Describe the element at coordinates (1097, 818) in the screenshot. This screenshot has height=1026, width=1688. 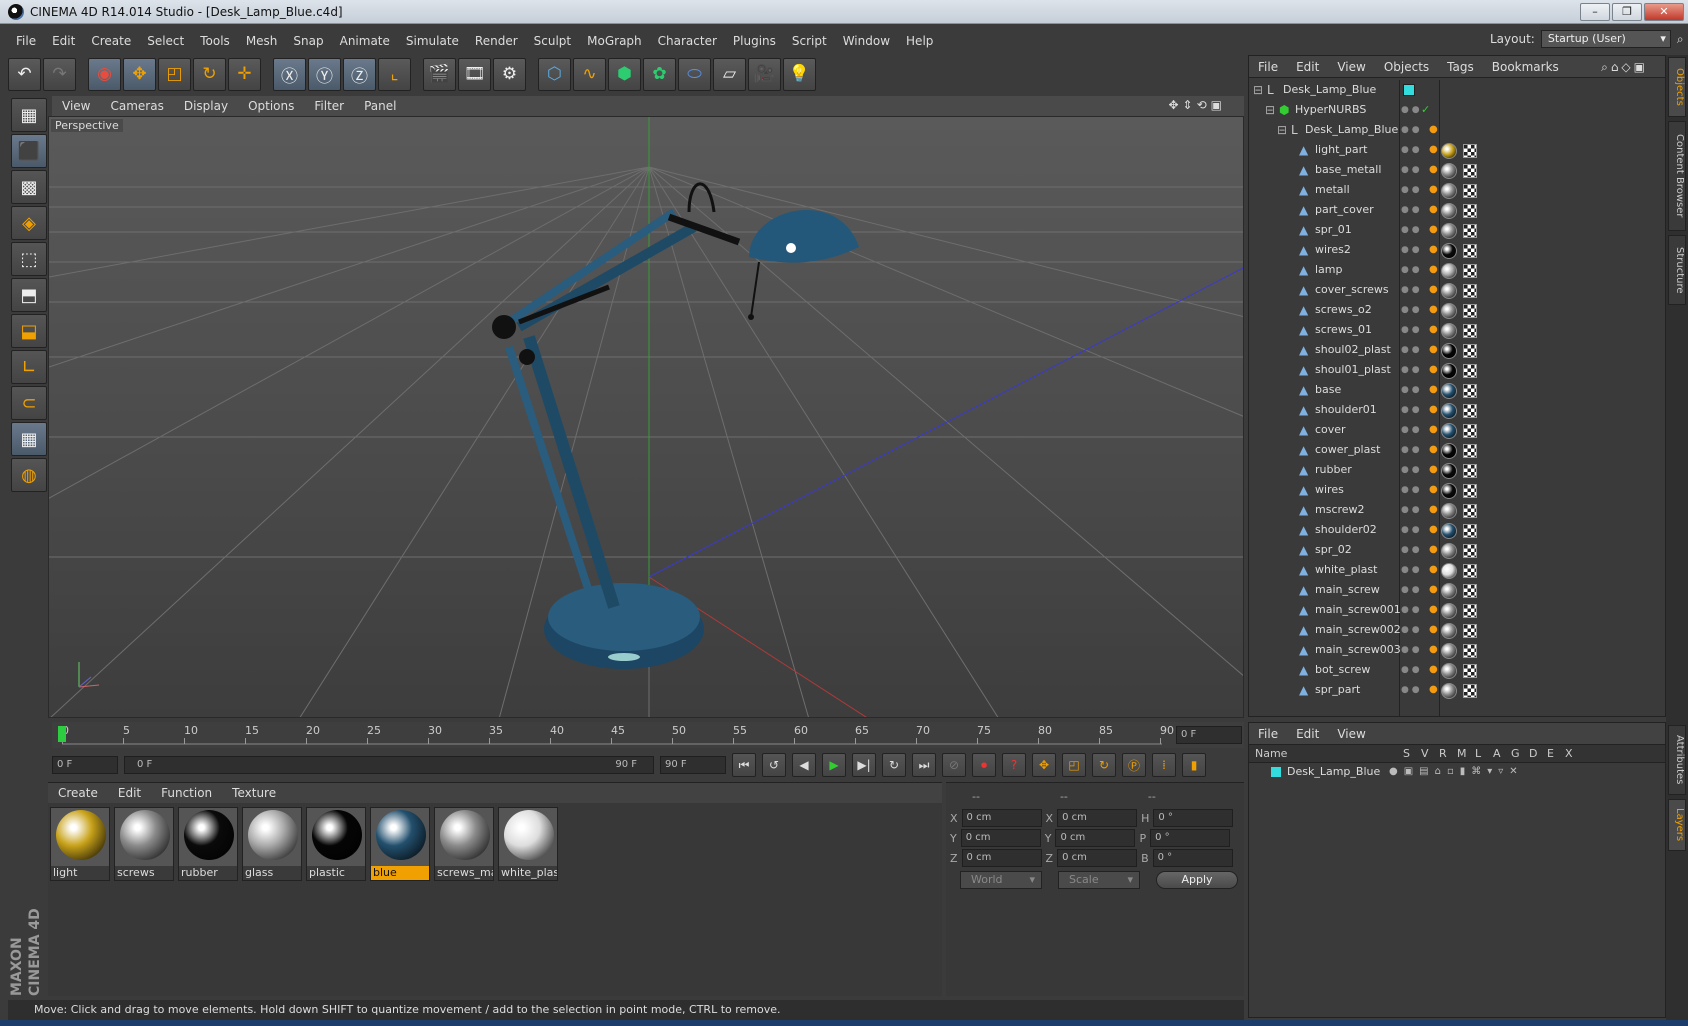
I see `size-x-field: 0 cm` at that location.